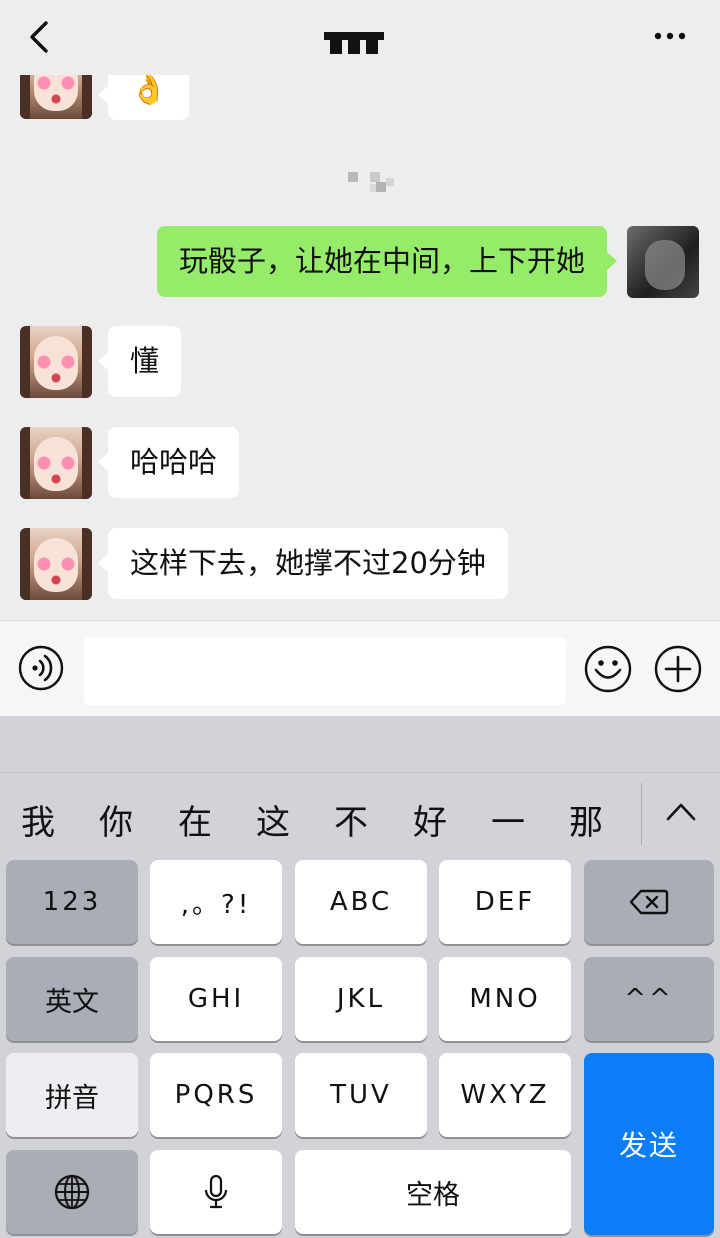 This screenshot has width=720, height=1238. What do you see at coordinates (72, 999) in the screenshot?
I see `key-english: 英文` at bounding box center [72, 999].